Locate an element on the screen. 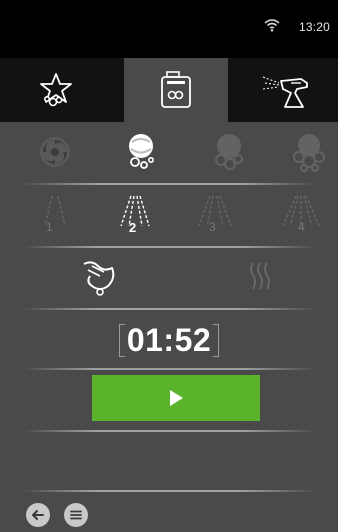  blow-air-icon is located at coordinates (99, 278).